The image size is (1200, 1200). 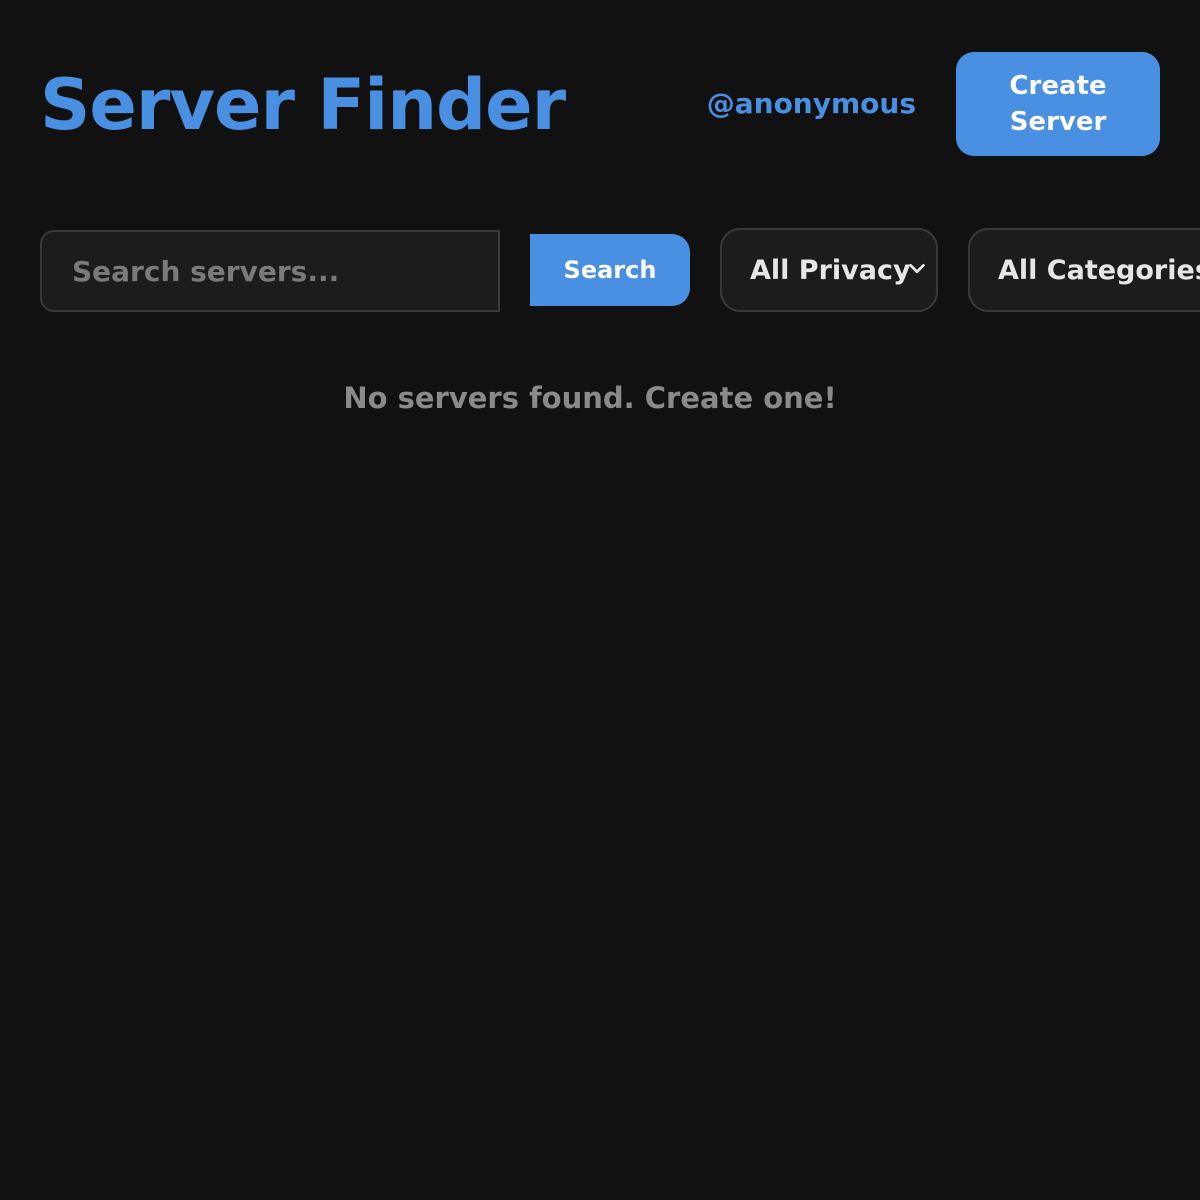 What do you see at coordinates (811, 104) in the screenshot?
I see `username-link: @anonymous` at bounding box center [811, 104].